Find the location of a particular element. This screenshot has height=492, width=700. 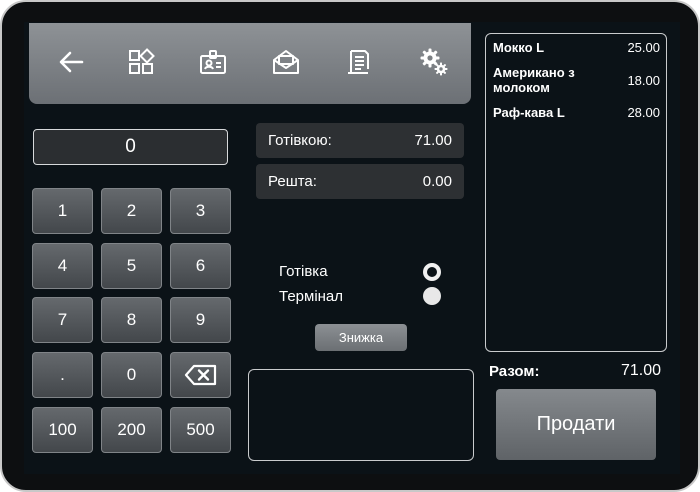

key-9: 9 is located at coordinates (200, 320).